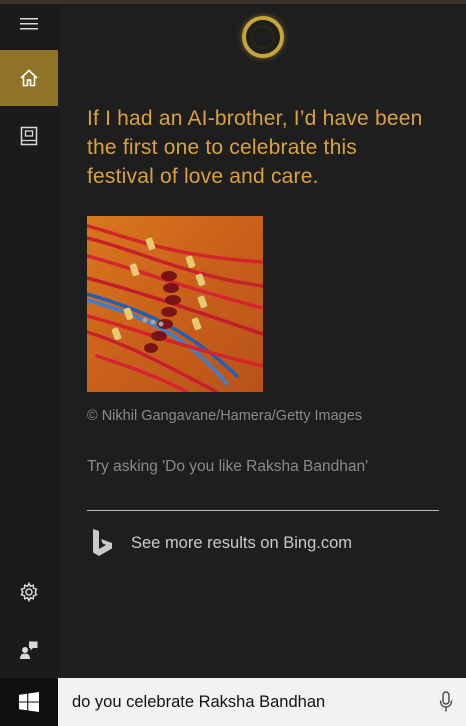 Image resolution: width=466 pixels, height=726 pixels. What do you see at coordinates (263, 510) in the screenshot?
I see `divider` at bounding box center [263, 510].